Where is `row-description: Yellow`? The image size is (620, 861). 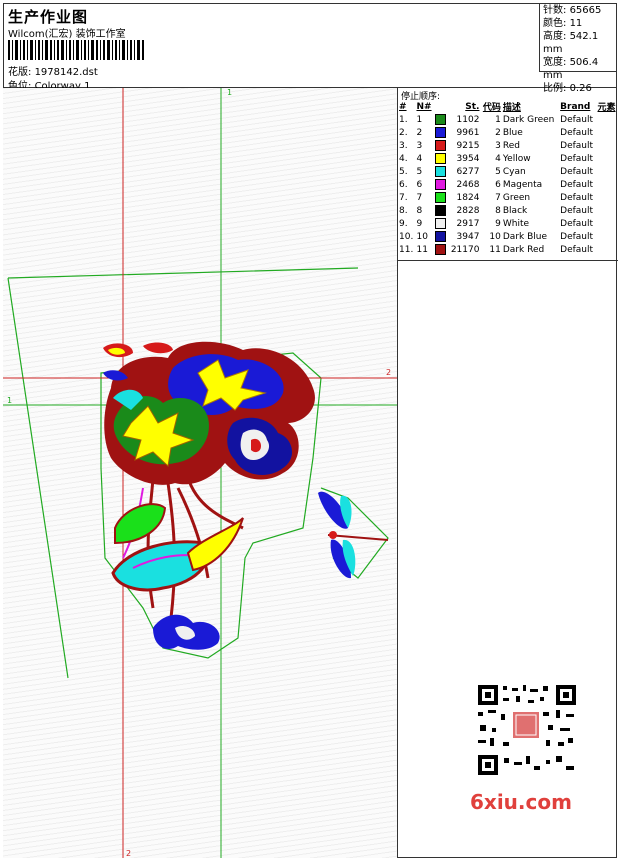 row-description: Yellow is located at coordinates (516, 158).